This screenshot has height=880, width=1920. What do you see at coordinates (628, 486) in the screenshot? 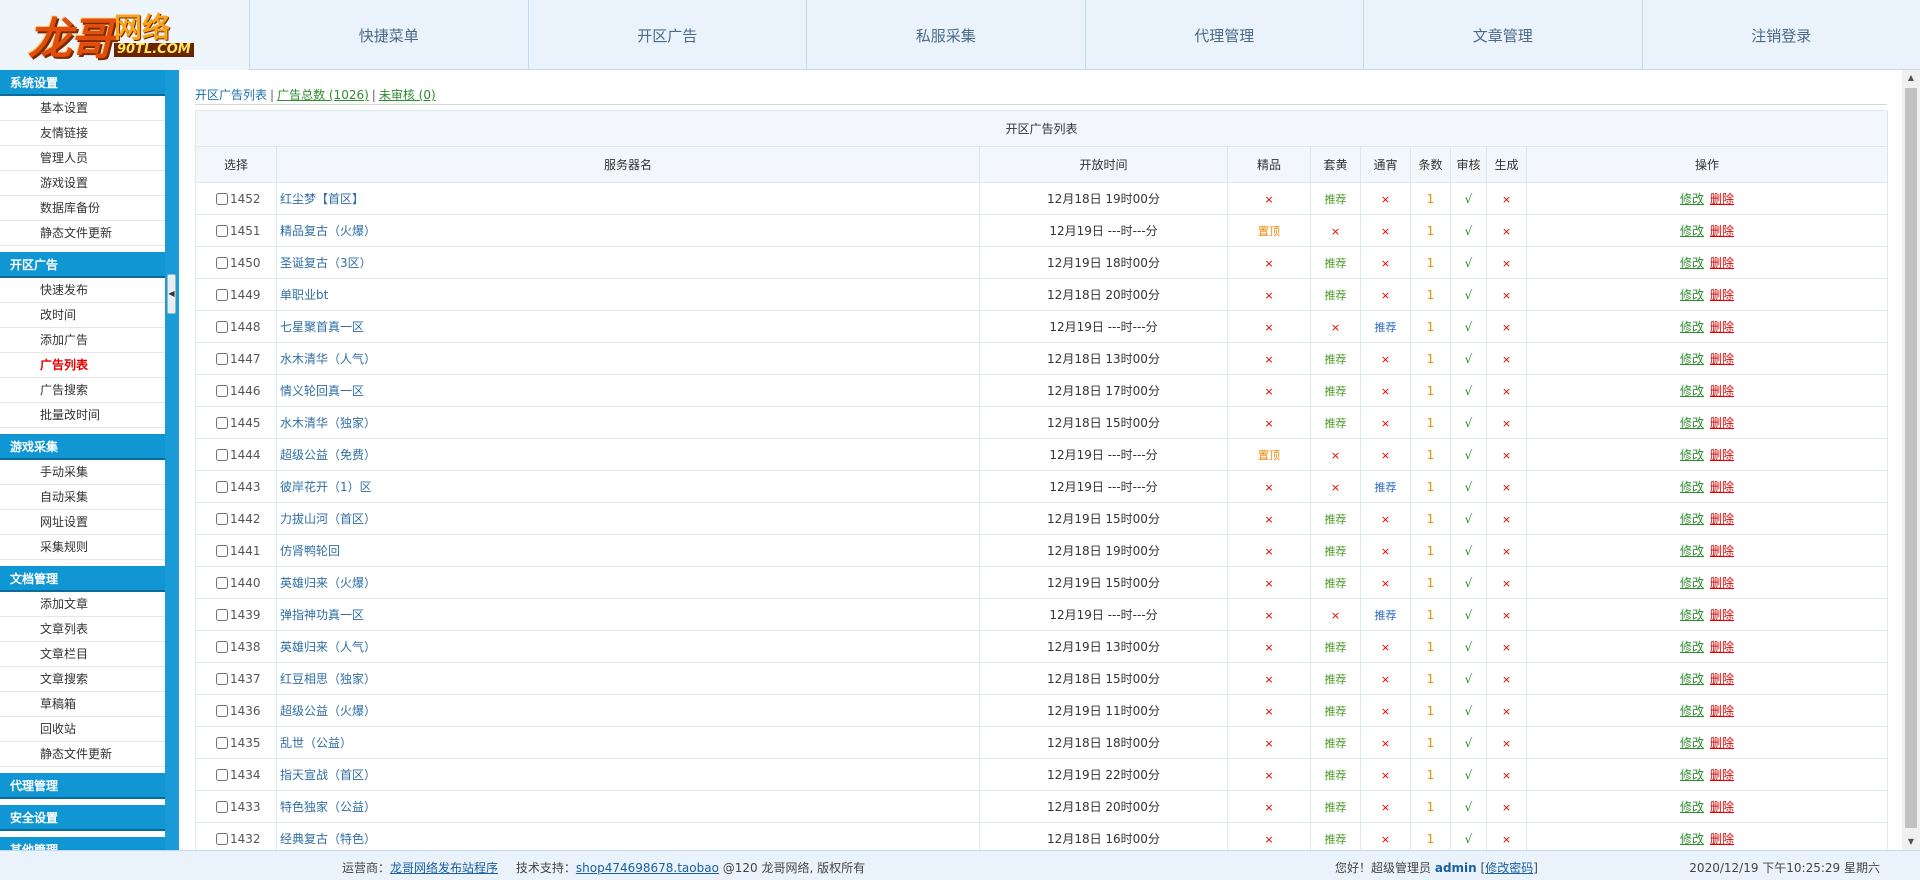
I see `server-name: 彼岸花开（1）区` at bounding box center [628, 486].